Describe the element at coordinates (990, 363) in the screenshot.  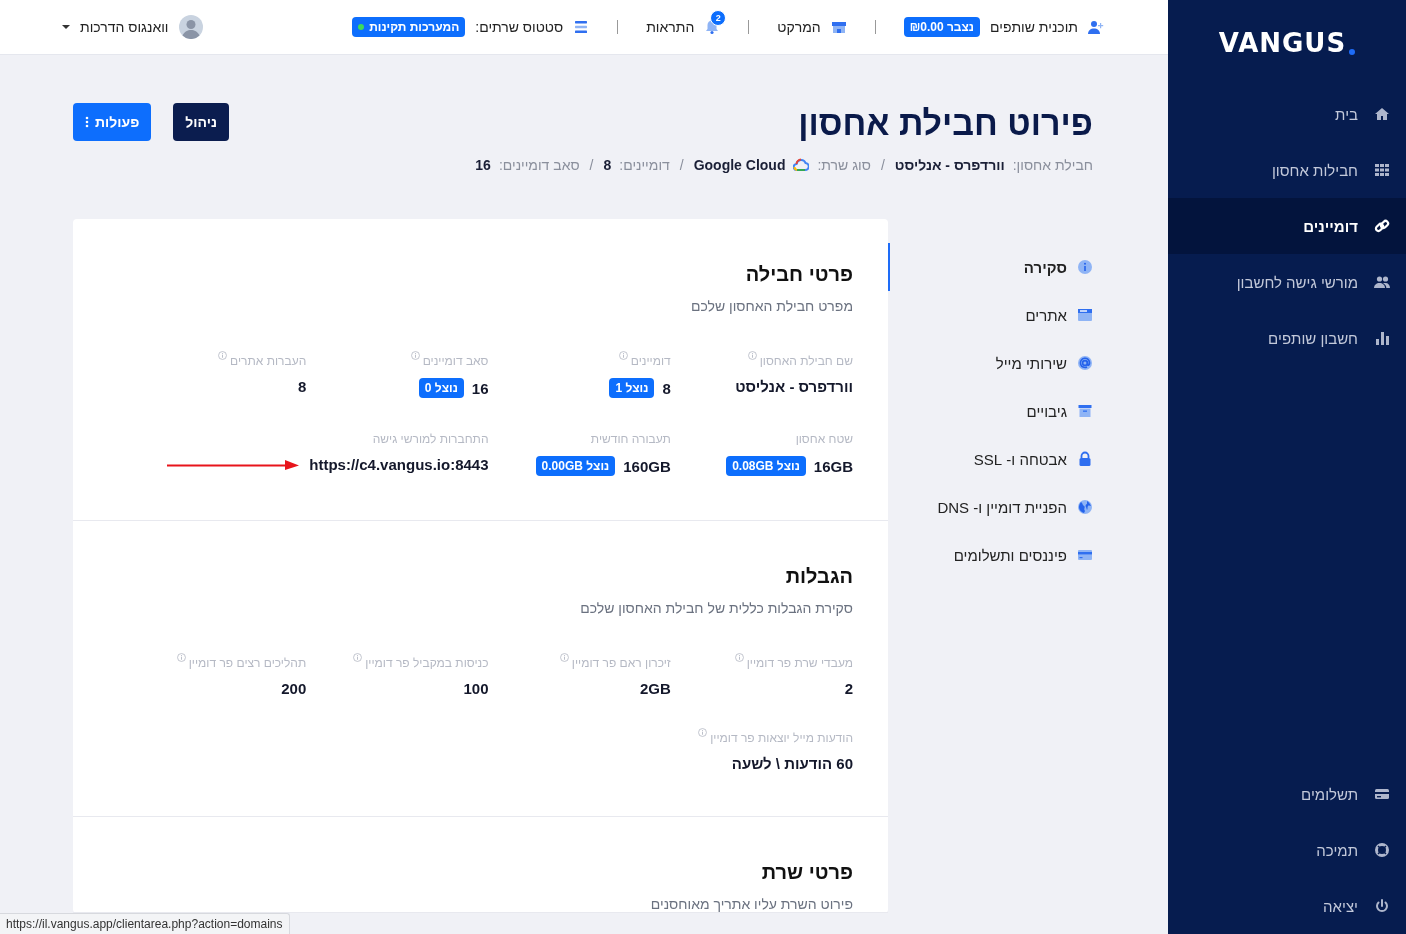
I see `section-nav-item: שירותי מייל` at that location.